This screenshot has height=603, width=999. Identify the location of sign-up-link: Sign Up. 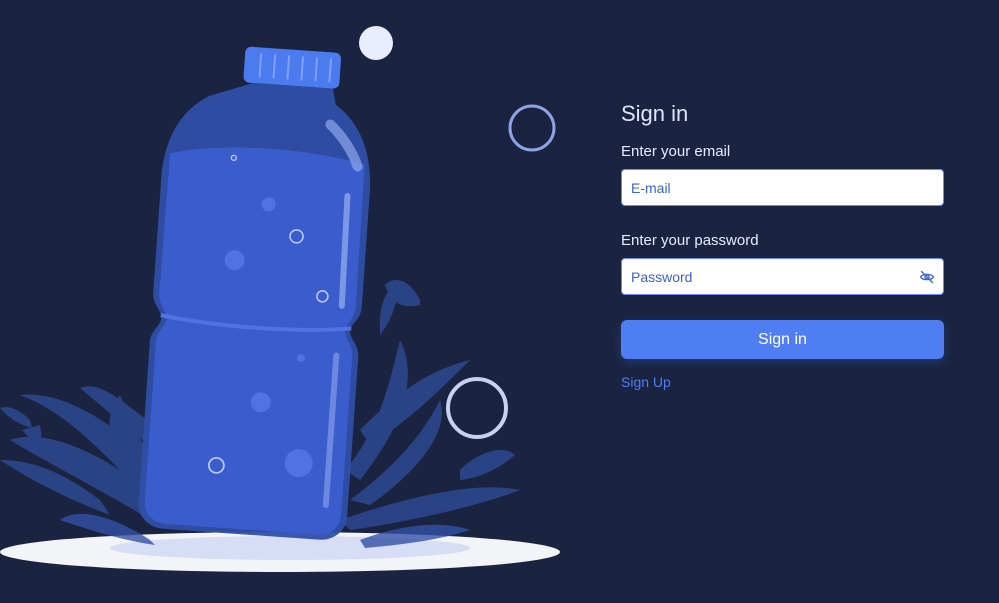
(646, 382).